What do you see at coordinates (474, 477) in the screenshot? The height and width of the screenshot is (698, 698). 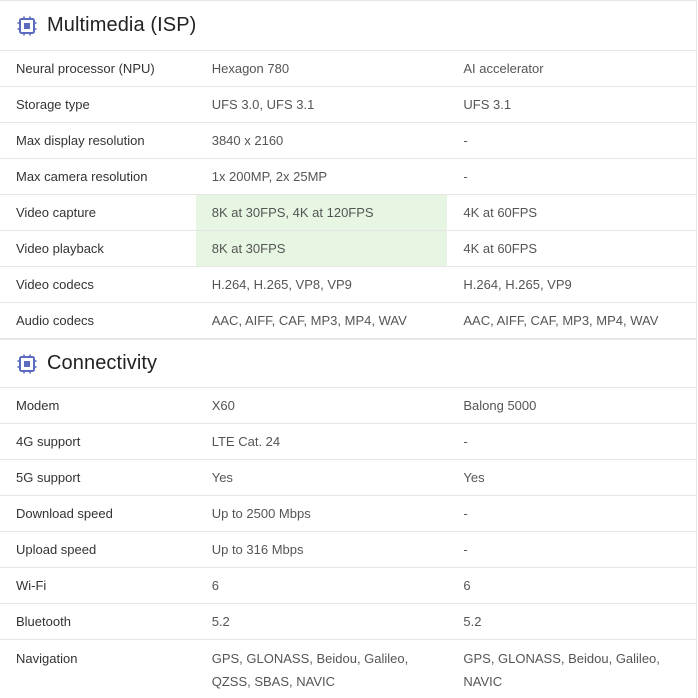 I see `value-cell-2: Yes` at bounding box center [474, 477].